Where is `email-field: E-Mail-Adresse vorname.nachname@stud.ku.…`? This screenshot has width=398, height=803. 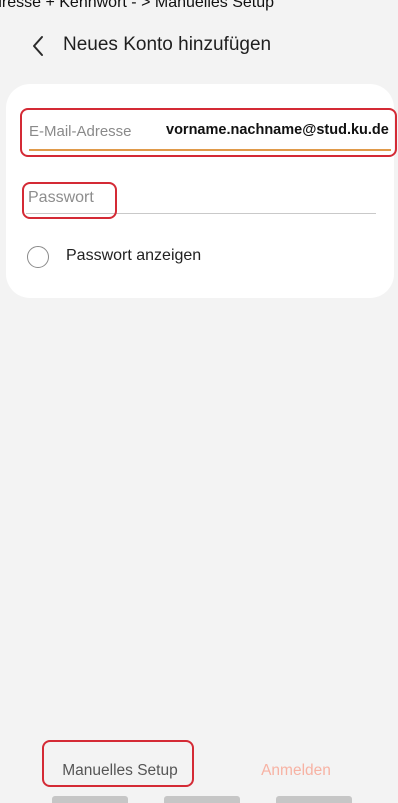 email-field: E-Mail-Adresse vorname.nachname@stud.ku.… is located at coordinates (207, 132).